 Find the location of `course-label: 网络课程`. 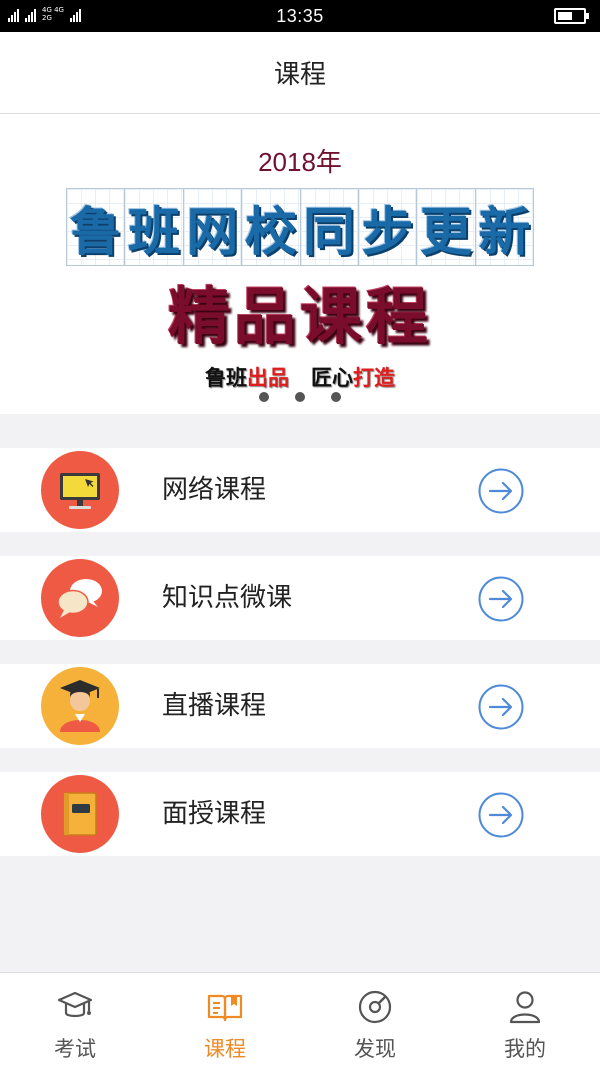

course-label: 网络课程 is located at coordinates (214, 490).